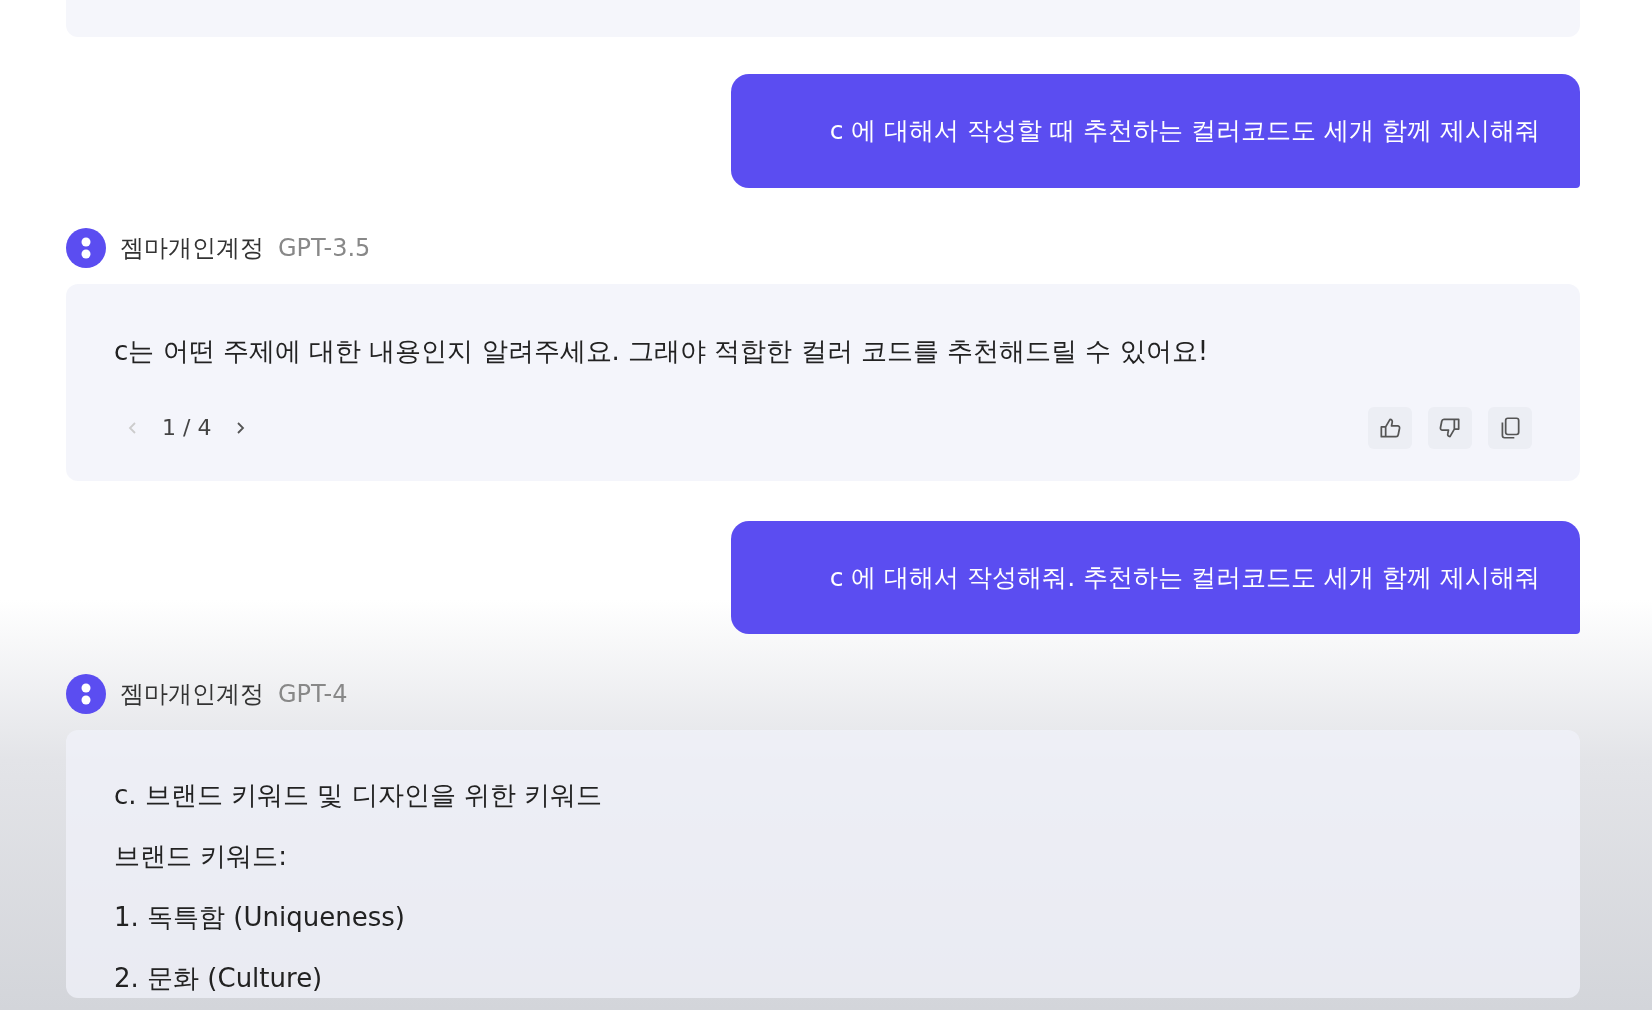  I want to click on user-message: c 에 대해서 작성해줘. 추천하는 컬러코드도 세개 함께 제시해줘, so click(1155, 577).